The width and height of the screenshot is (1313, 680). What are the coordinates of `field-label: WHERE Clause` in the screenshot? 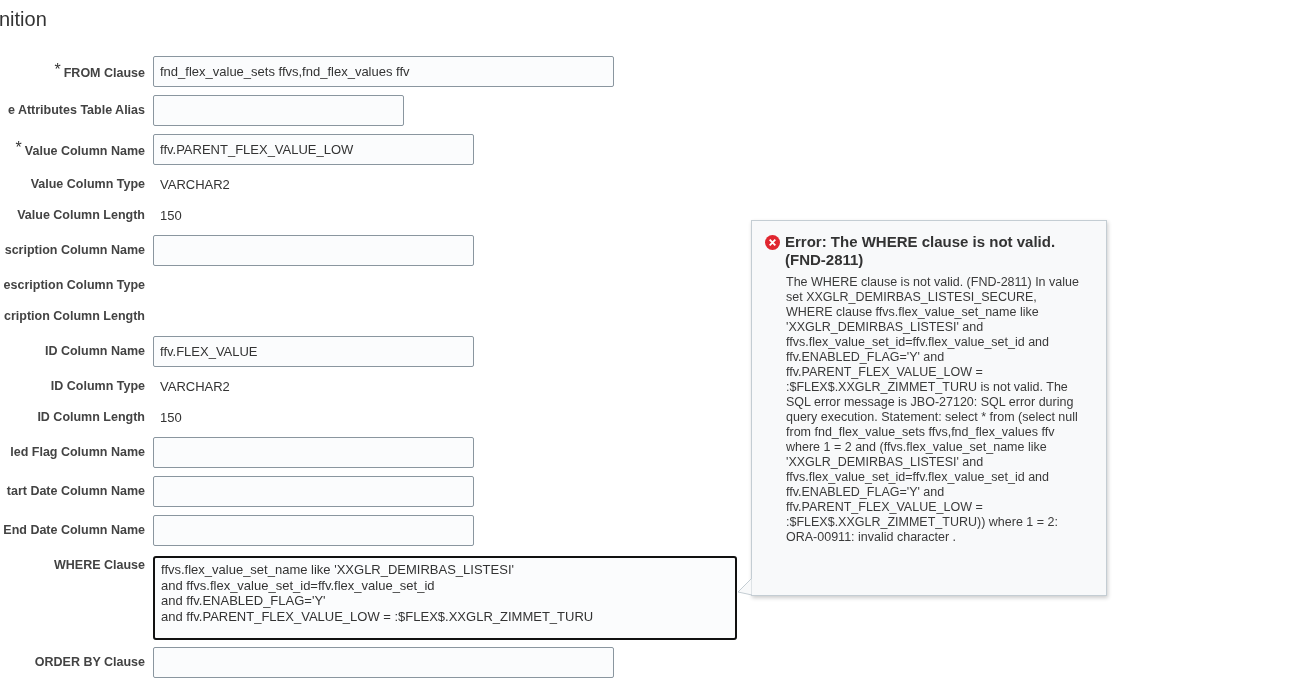 It's located at (99, 565).